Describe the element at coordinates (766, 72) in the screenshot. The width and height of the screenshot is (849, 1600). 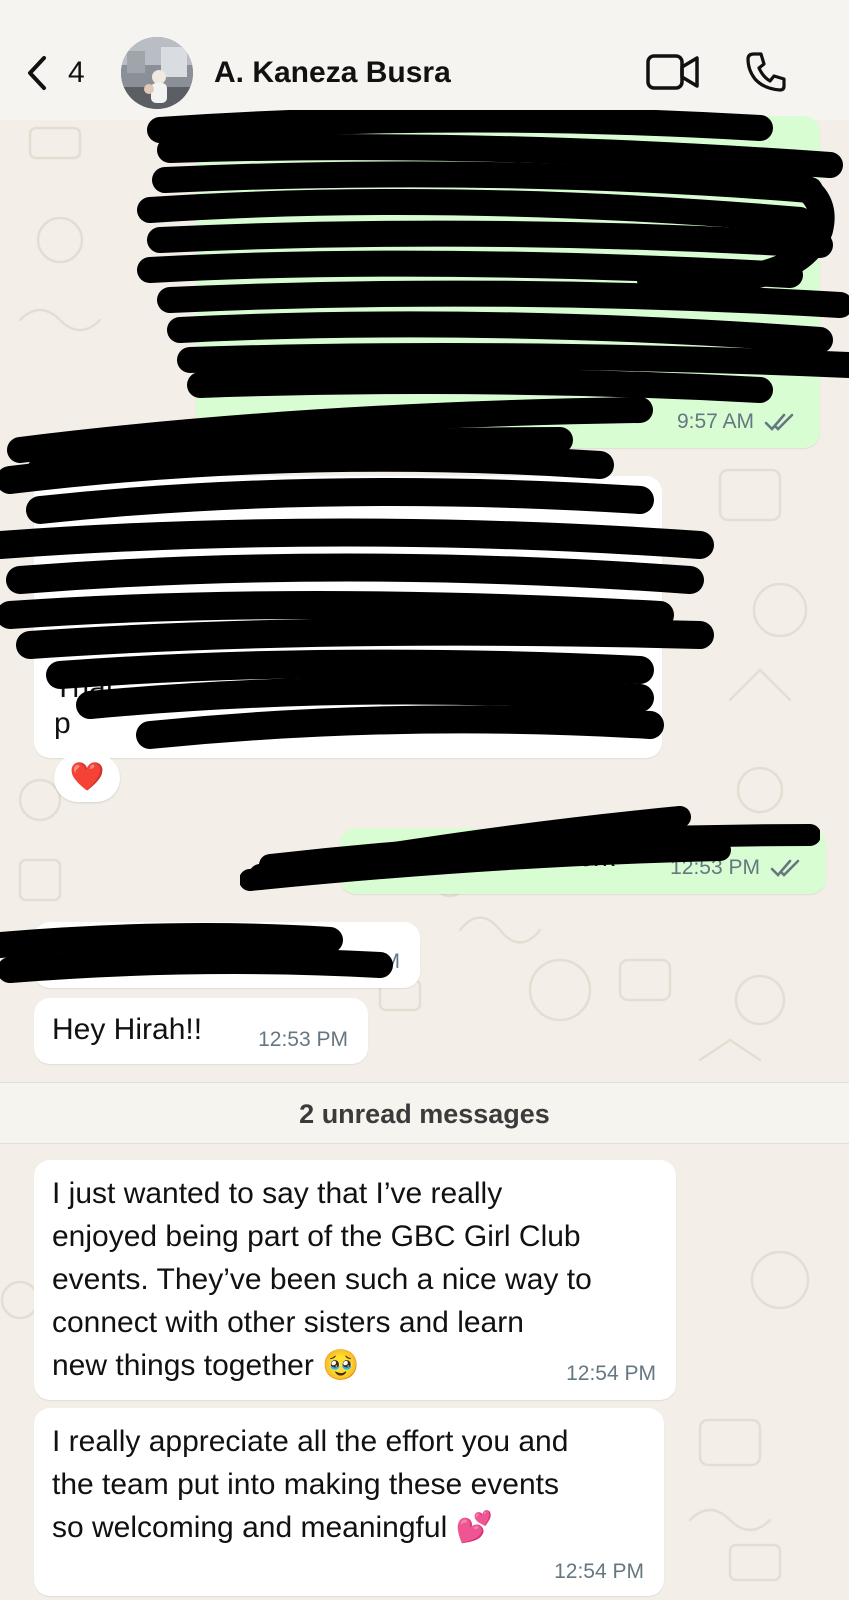
I see `phone-icon` at that location.